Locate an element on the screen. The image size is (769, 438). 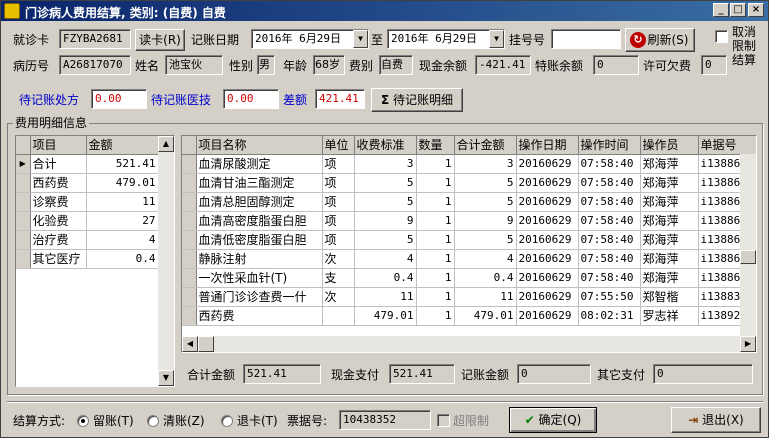
table-row: ▶ 合计 521.41 is located at coordinates (87, 164).